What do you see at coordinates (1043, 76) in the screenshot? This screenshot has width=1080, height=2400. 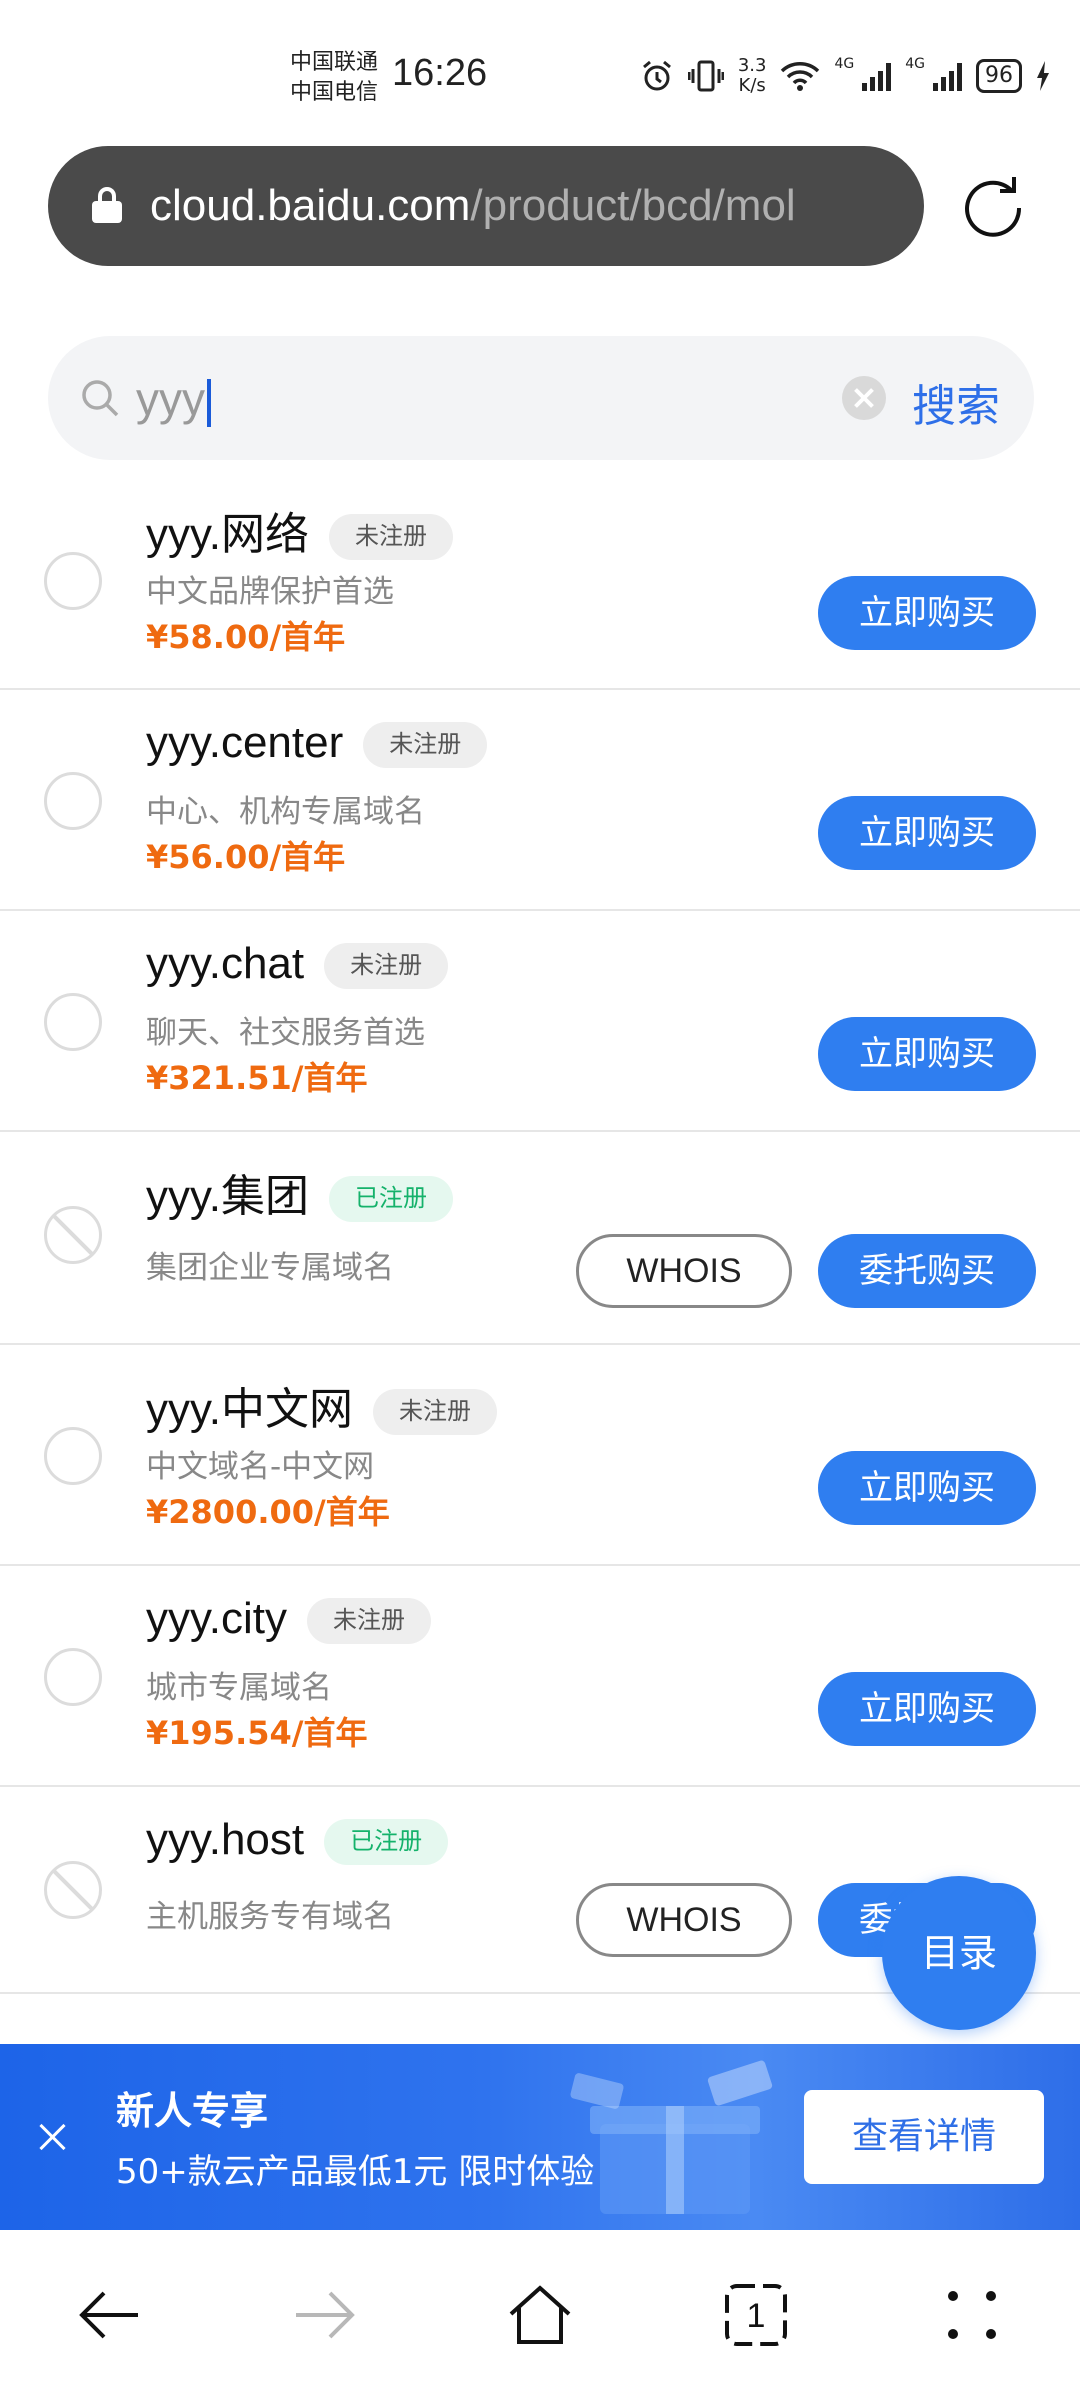 I see `charging-icon` at bounding box center [1043, 76].